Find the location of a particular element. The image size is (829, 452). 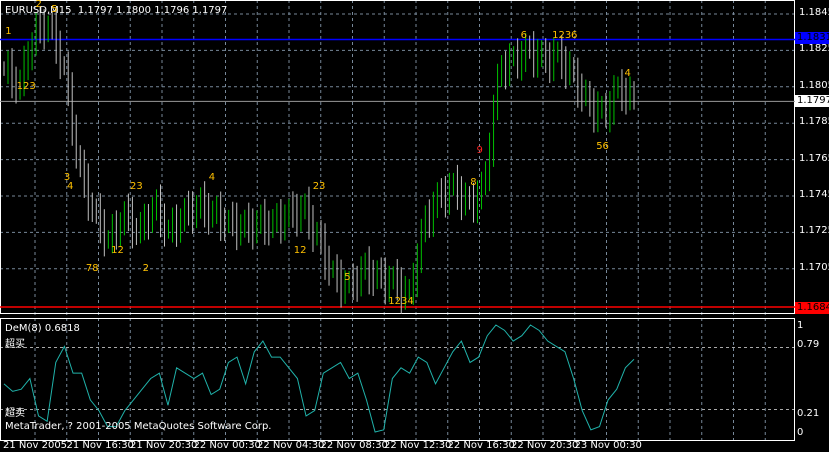

price-tick: 1.1785 is located at coordinates (814, 122).